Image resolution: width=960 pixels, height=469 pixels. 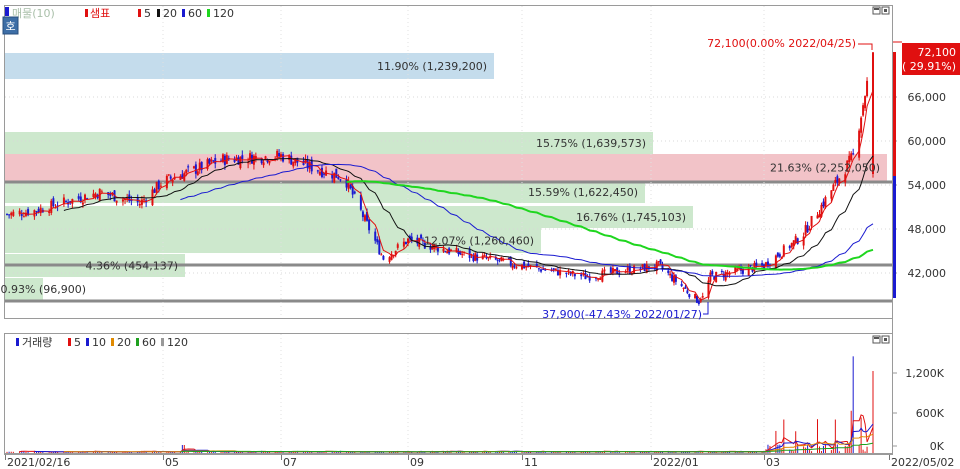 What do you see at coordinates (924, 373) in the screenshot?
I see `volume-tick-label: 1,200K` at bounding box center [924, 373].